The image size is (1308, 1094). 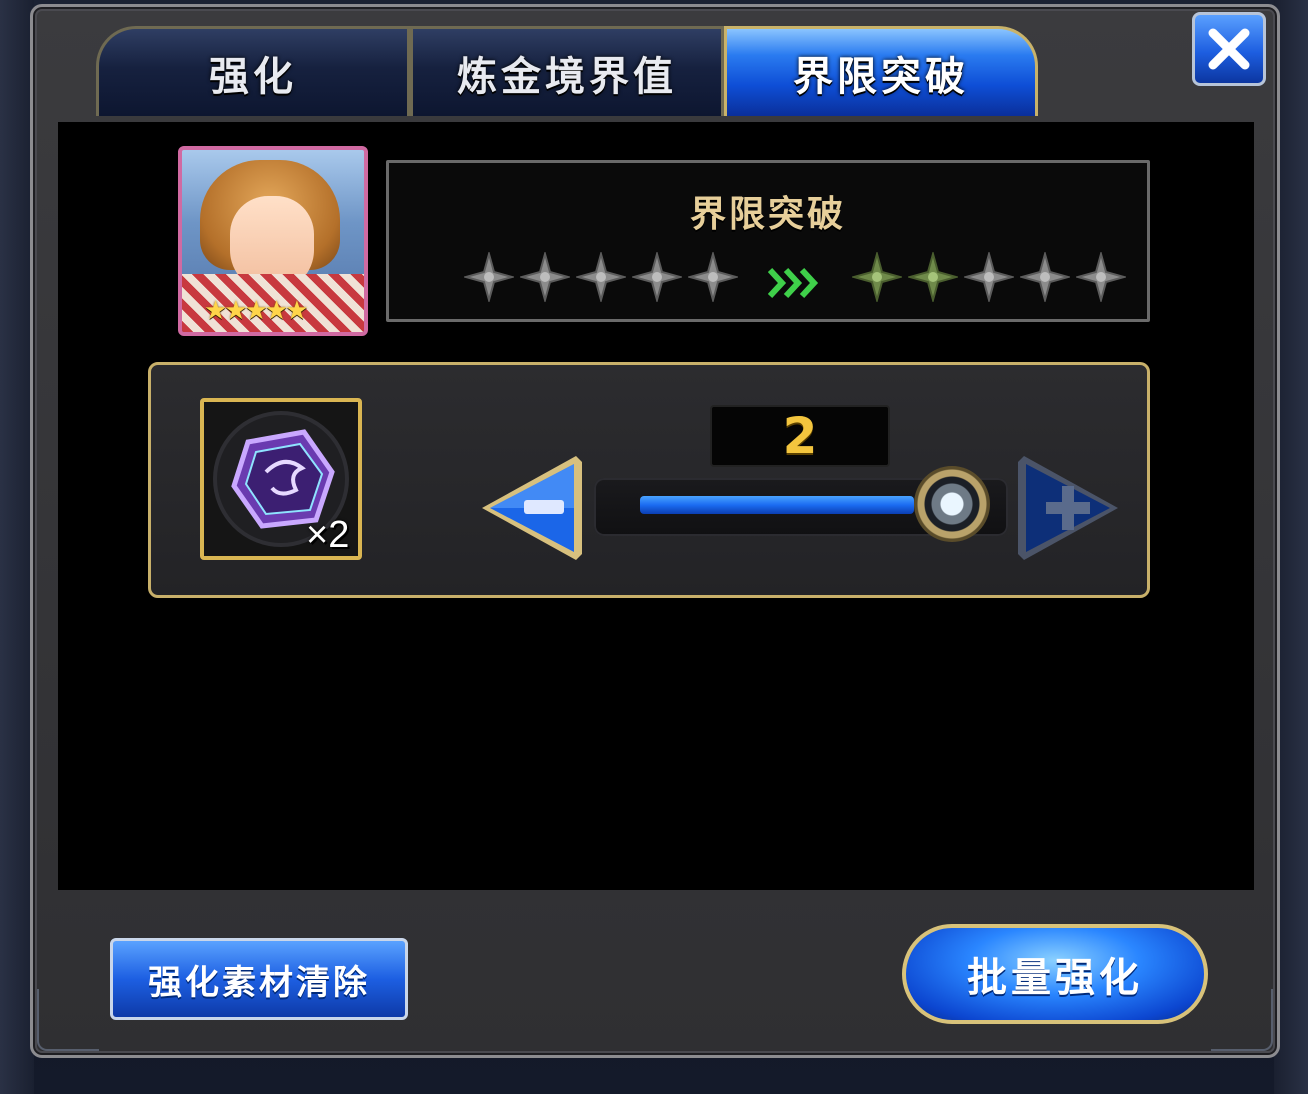 What do you see at coordinates (1055, 974) in the screenshot?
I see `batch-enhance-button: 批量强化` at bounding box center [1055, 974].